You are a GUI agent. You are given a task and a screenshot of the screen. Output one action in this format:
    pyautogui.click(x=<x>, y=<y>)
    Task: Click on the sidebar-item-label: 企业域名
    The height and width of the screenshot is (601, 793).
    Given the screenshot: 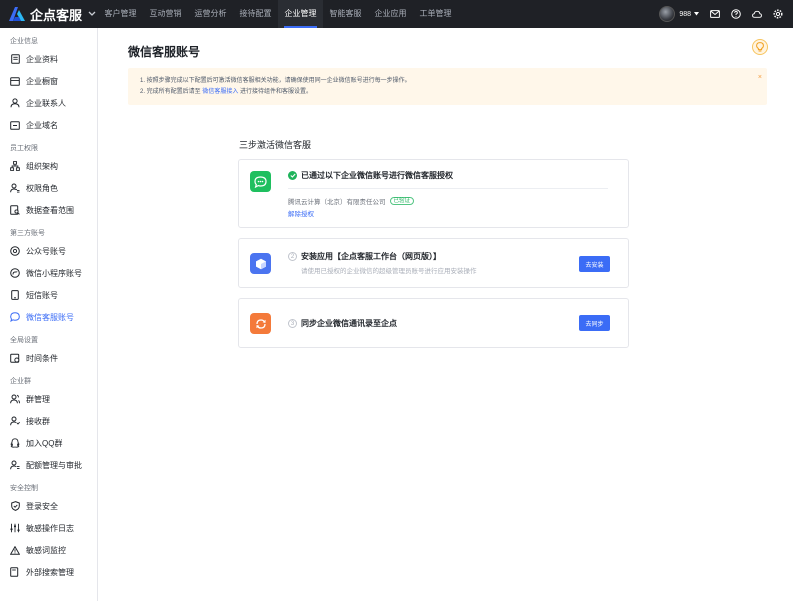 What is the action you would take?
    pyautogui.click(x=42, y=125)
    